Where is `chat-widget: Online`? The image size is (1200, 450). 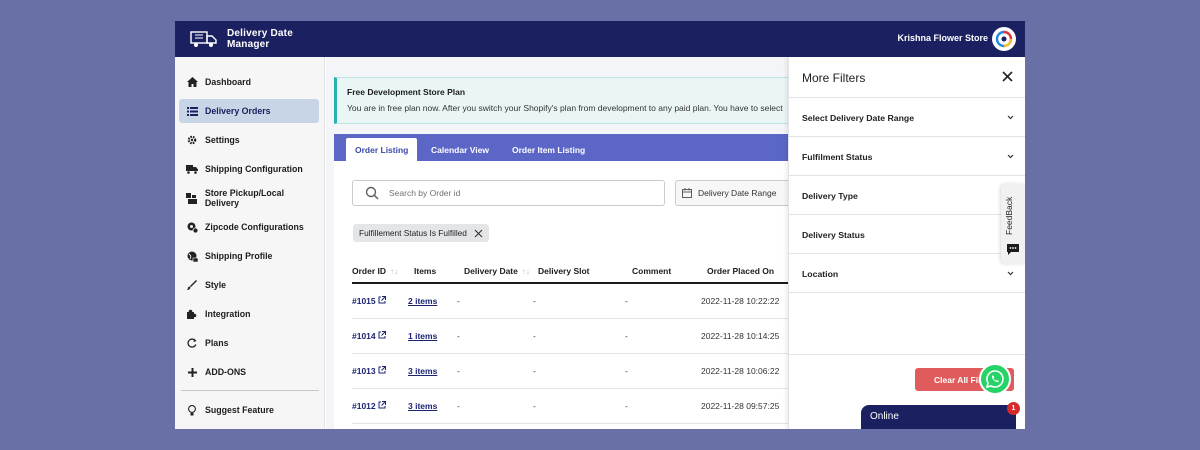 chat-widget: Online is located at coordinates (938, 417).